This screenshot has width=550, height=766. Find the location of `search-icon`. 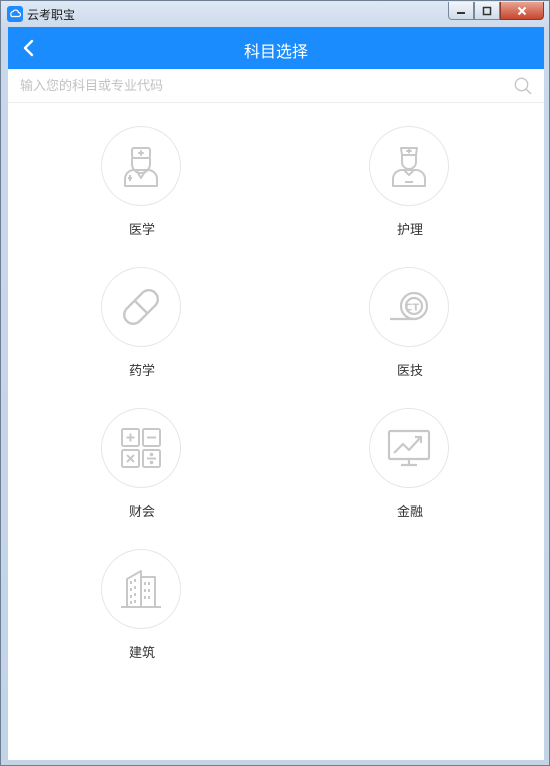

search-icon is located at coordinates (523, 86).